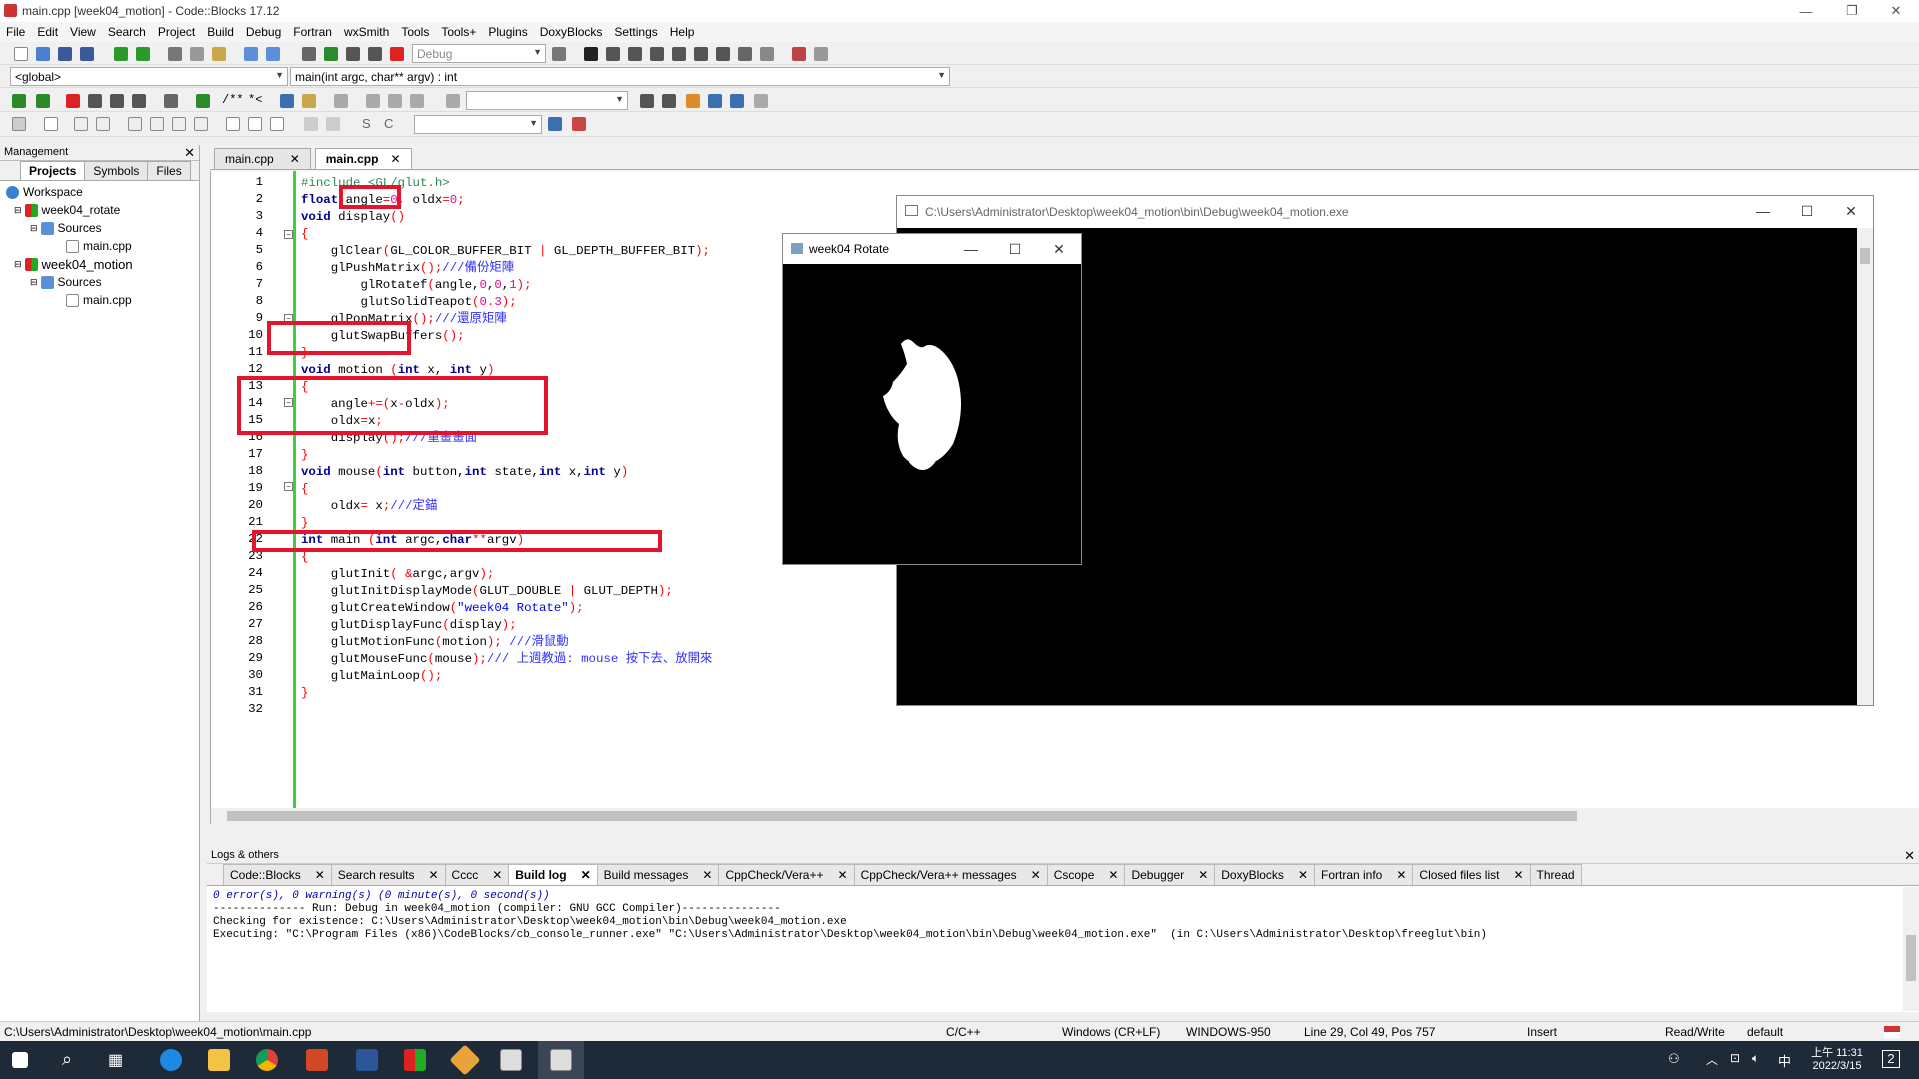 Image resolution: width=1919 pixels, height=1079 pixels. Describe the element at coordinates (1170, 874) in the screenshot. I see `tab-debugger: Debugger ✕` at that location.